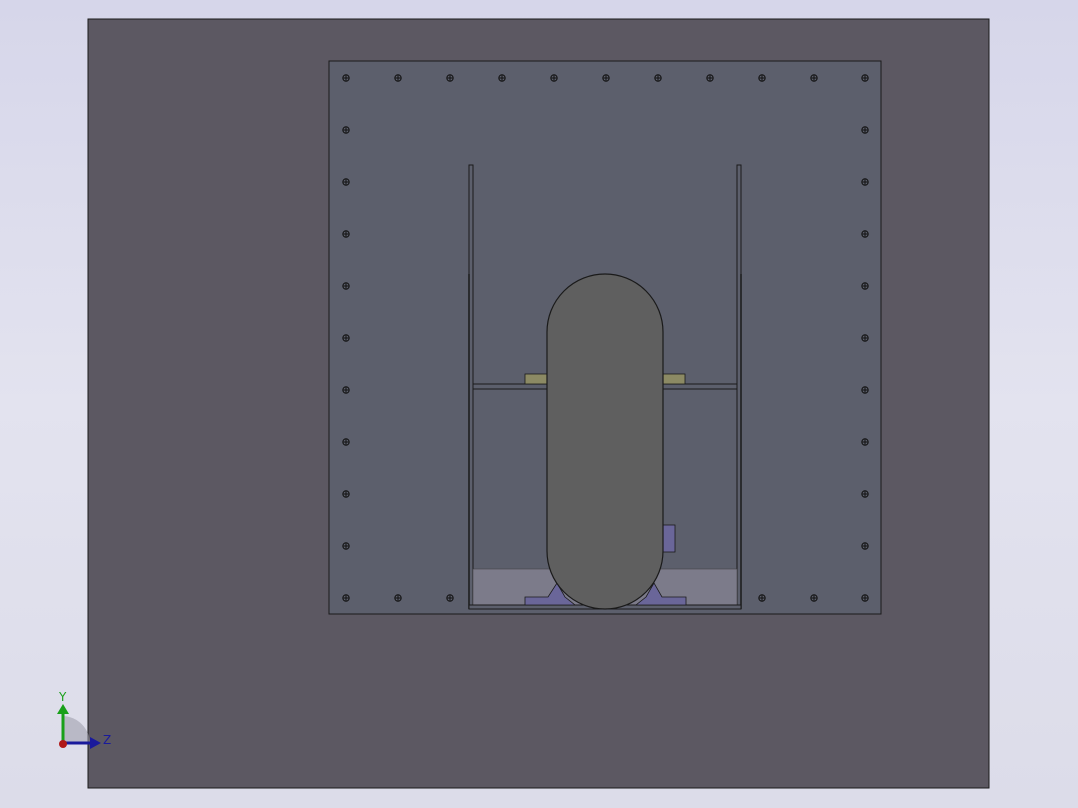  I want to click on left-support-pad, so click(537, 379).